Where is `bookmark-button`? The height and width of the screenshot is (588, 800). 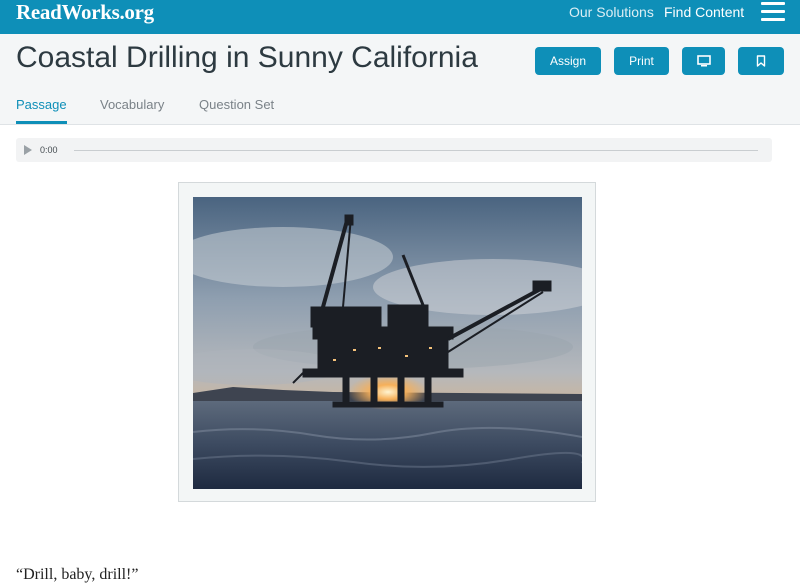 bookmark-button is located at coordinates (761, 61).